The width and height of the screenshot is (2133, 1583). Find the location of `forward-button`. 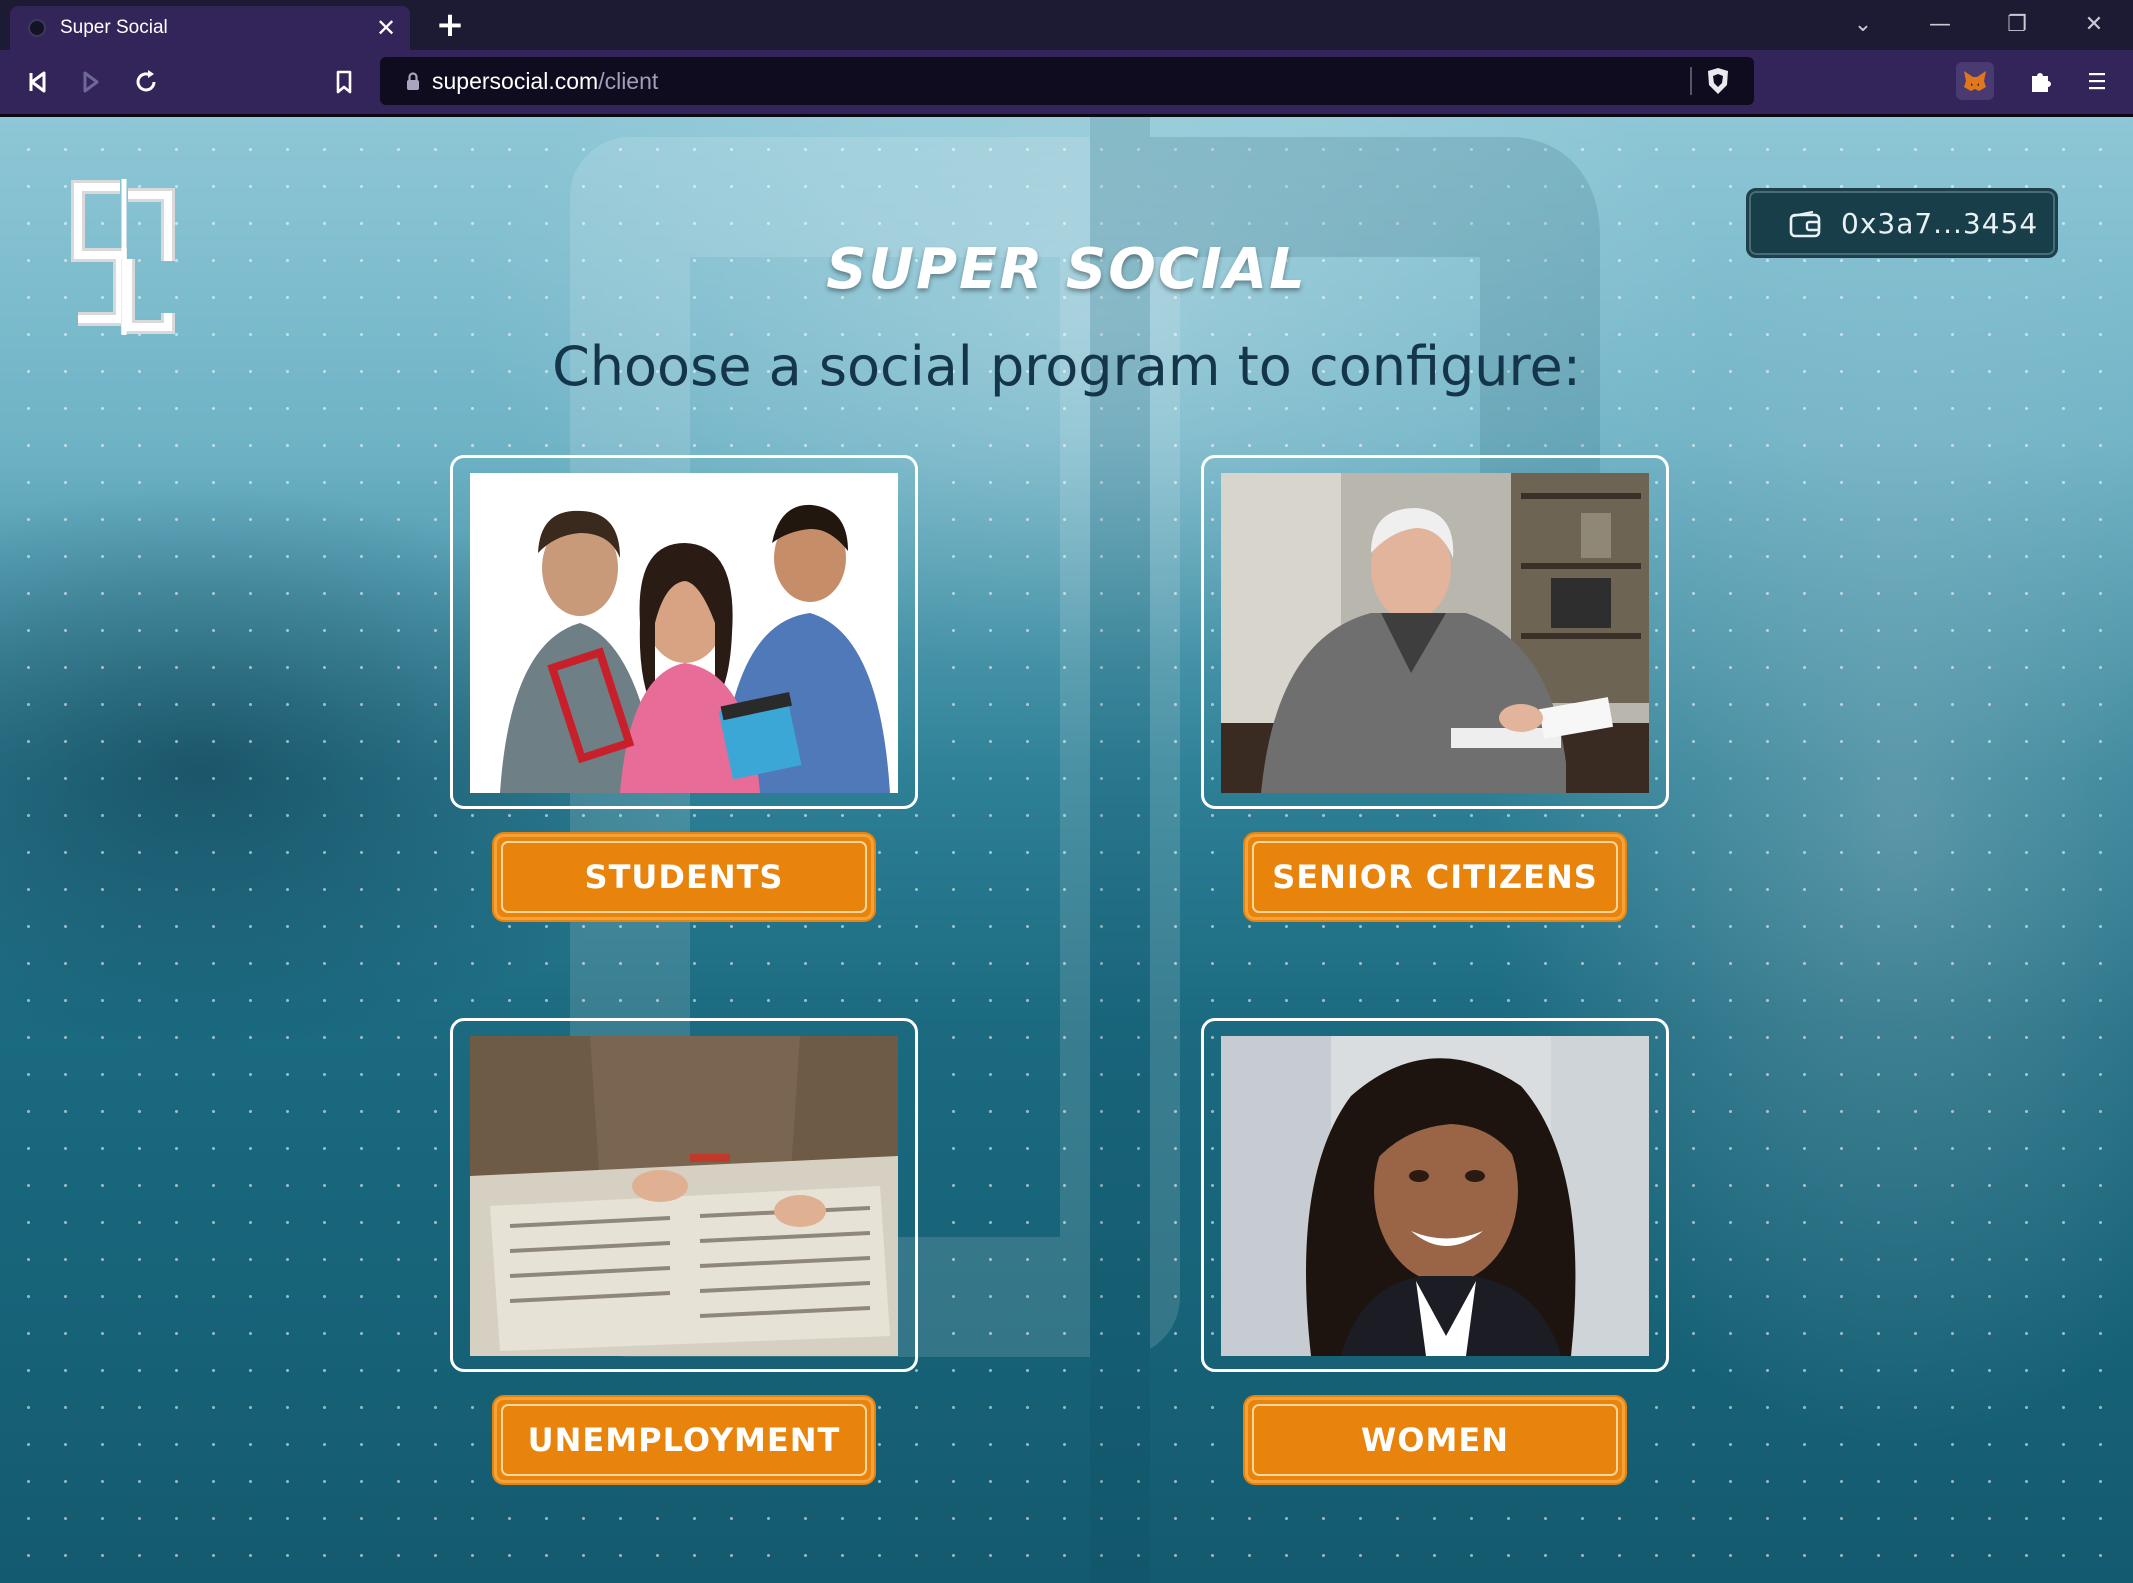

forward-button is located at coordinates (91, 82).